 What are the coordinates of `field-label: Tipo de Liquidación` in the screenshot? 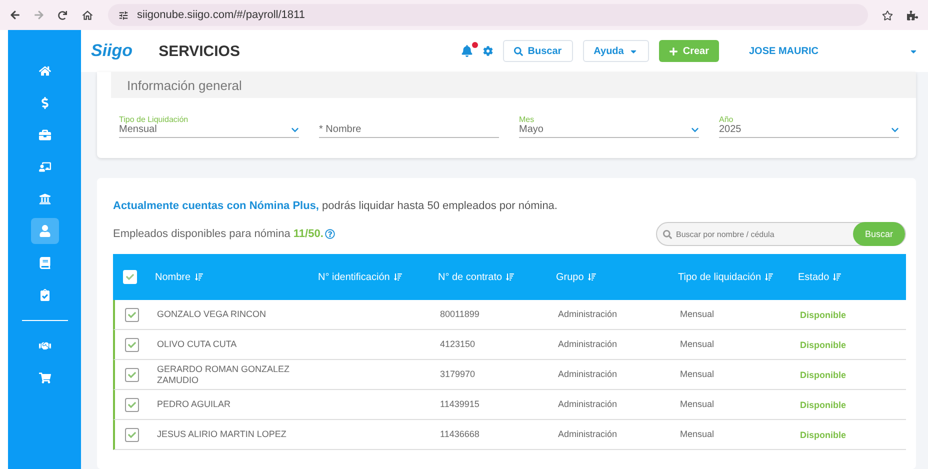 It's located at (154, 119).